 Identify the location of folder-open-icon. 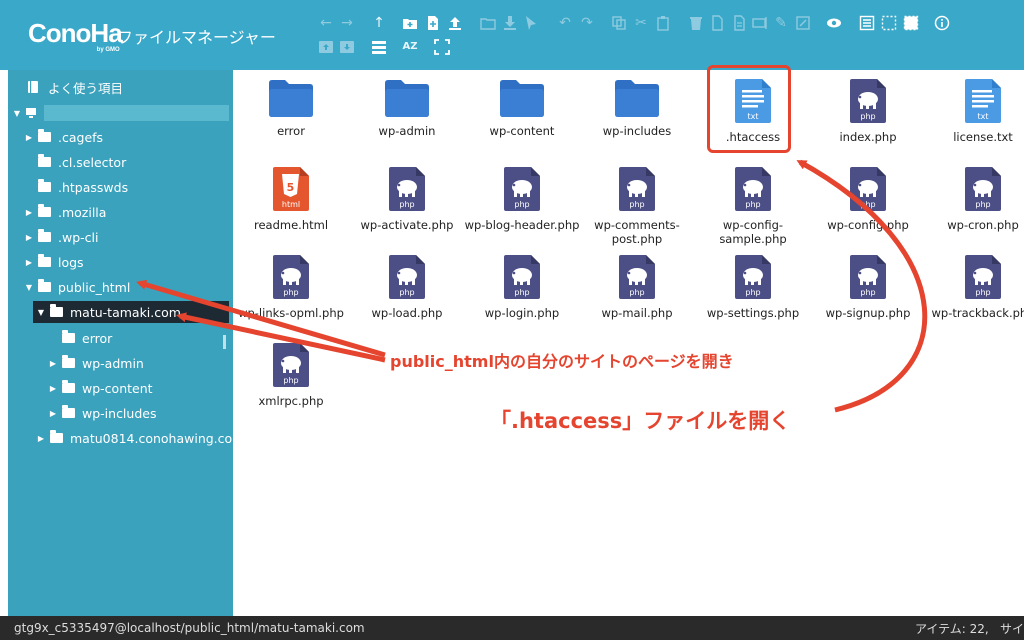
(44, 285).